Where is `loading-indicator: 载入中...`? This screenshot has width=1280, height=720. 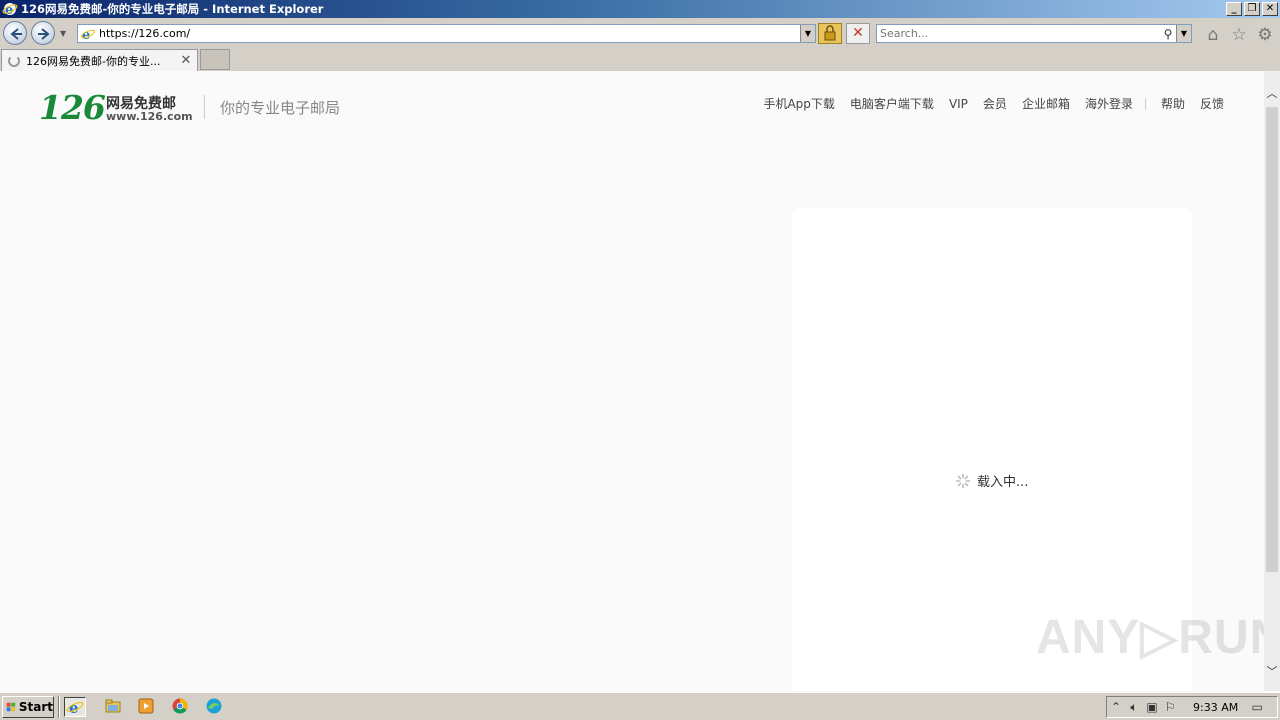 loading-indicator: 载入中... is located at coordinates (991, 480).